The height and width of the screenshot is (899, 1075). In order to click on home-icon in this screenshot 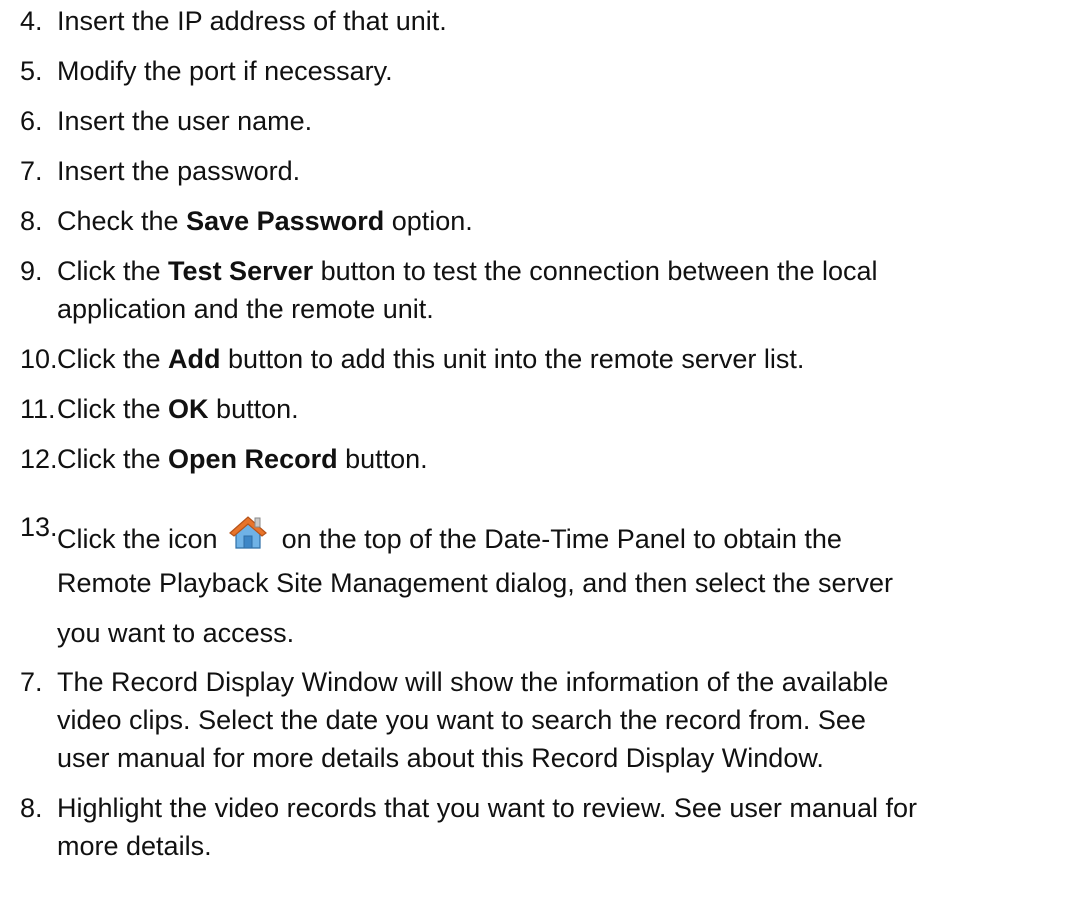, I will do `click(248, 532)`.